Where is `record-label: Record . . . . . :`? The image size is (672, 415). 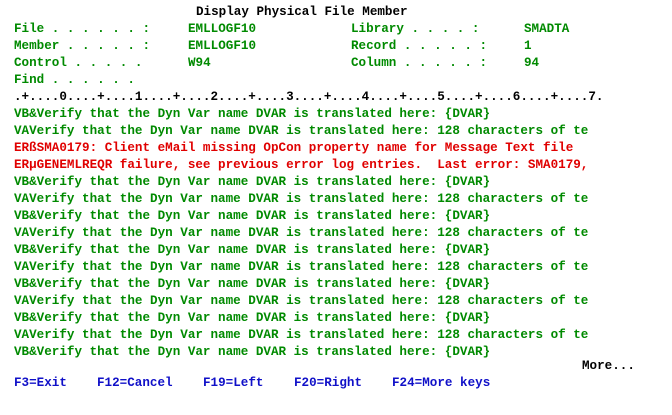
record-label: Record . . . . . : is located at coordinates (419, 46).